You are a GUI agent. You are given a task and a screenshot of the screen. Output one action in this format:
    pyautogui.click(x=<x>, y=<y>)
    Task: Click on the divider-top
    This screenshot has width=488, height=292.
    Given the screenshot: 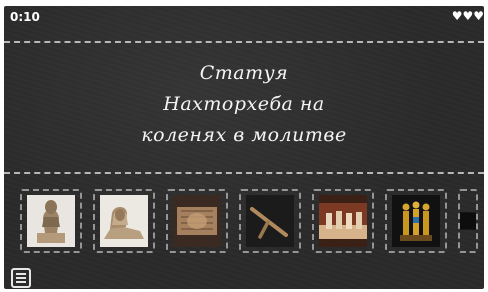 What is the action you would take?
    pyautogui.click(x=244, y=42)
    